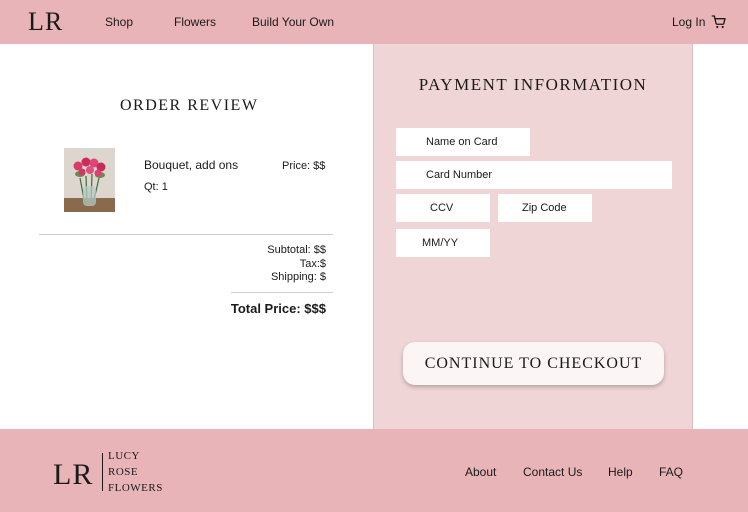 This screenshot has width=748, height=512. I want to click on nav-shop: Shop, so click(119, 22).